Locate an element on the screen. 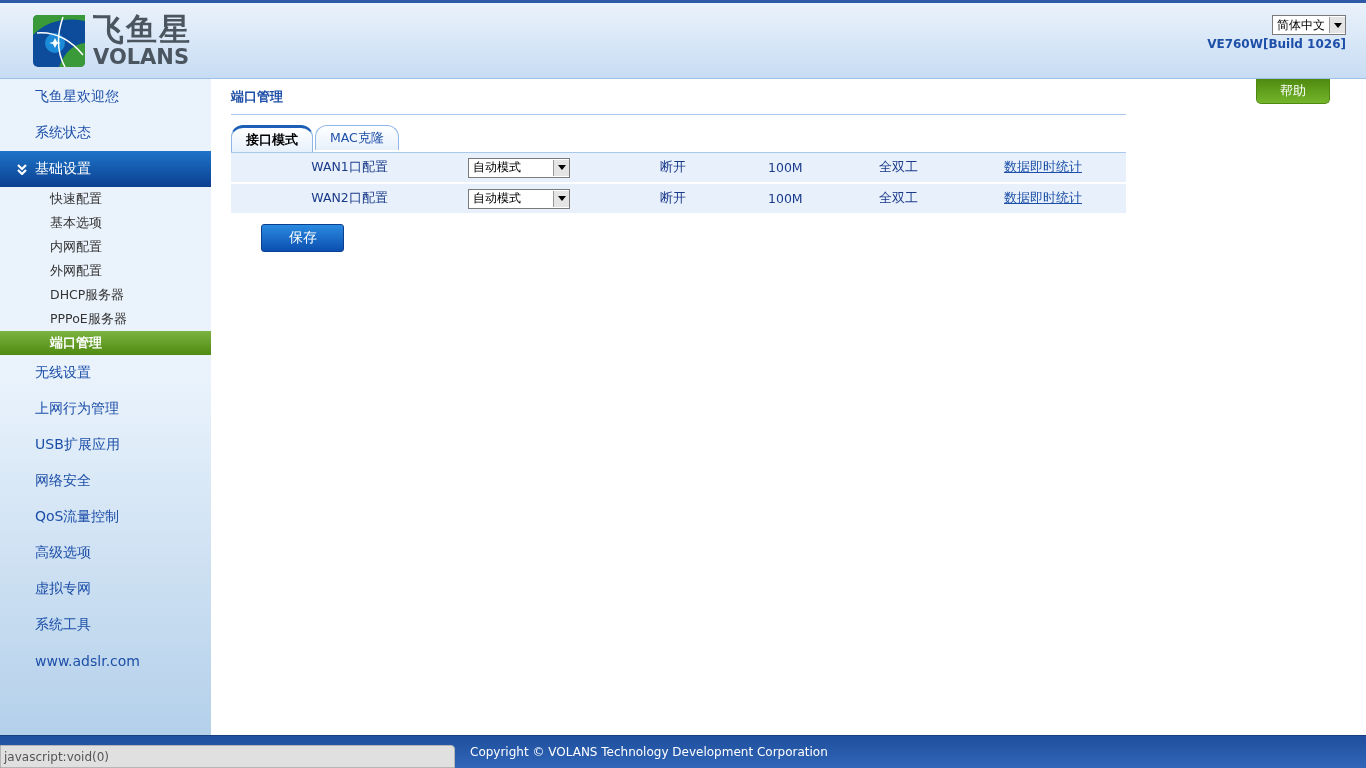  sidebar-item: 无线设置 is located at coordinates (105, 373).